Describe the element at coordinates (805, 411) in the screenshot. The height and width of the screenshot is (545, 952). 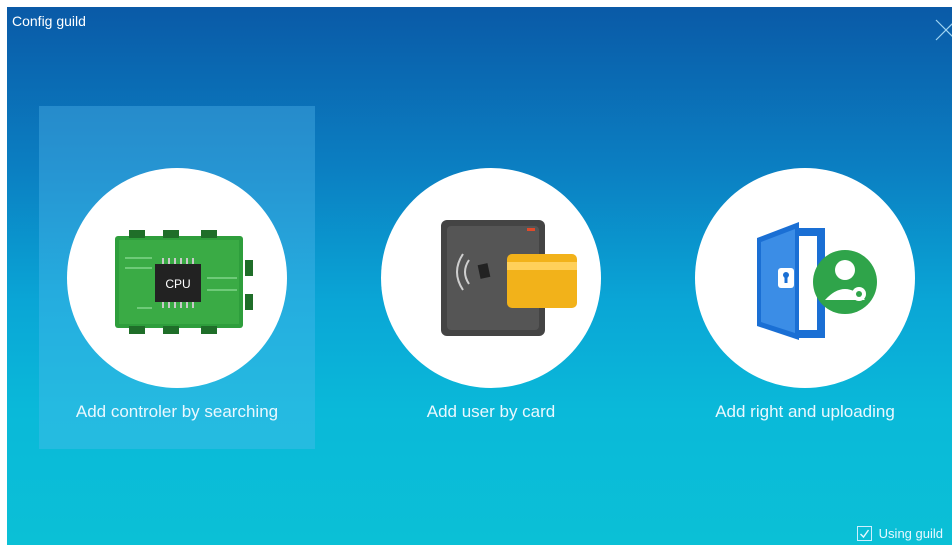
I see `option-label: Add right and uploading` at that location.